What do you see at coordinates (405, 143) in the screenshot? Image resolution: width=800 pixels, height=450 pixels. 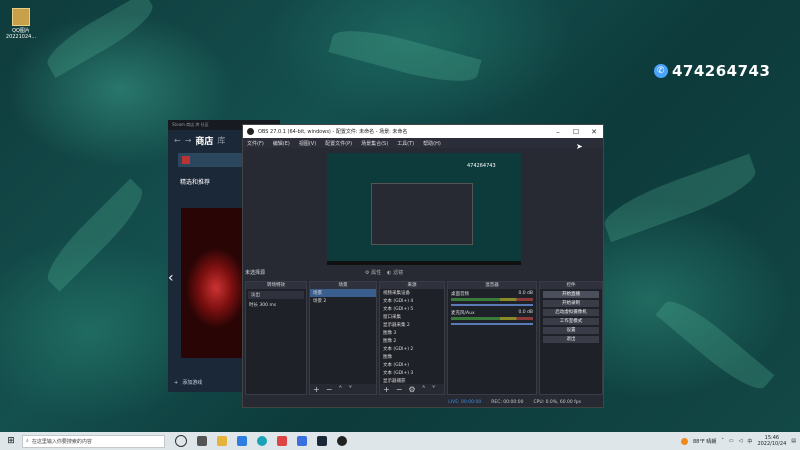 I see `menu-tools: 工具(T)` at bounding box center [405, 143].